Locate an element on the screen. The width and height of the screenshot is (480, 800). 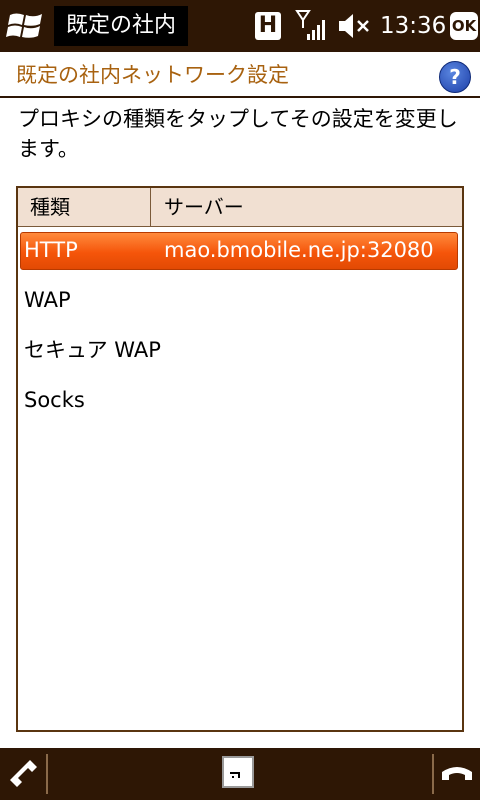
list-item-secure-wap: セキュア WAP is located at coordinates (240, 355).